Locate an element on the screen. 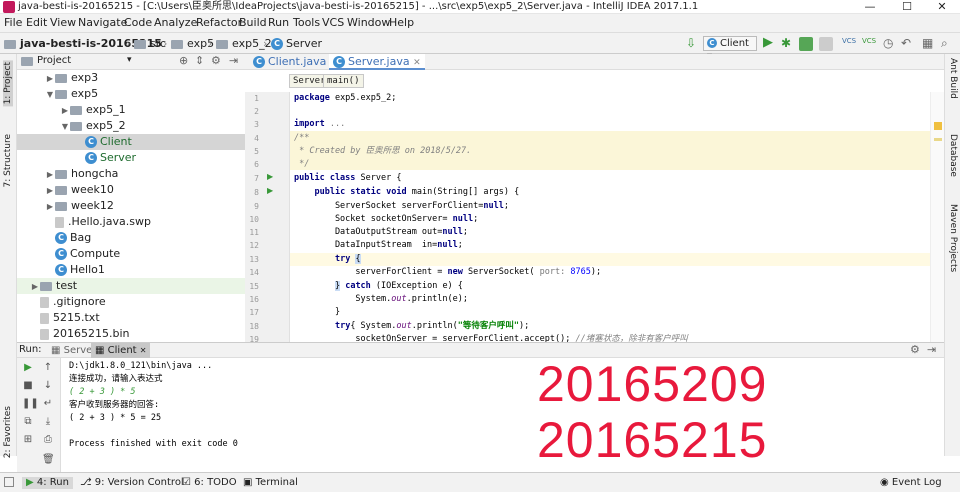  tree-item-hello-java-swp: .Hello.java.swp is located at coordinates (131, 222).